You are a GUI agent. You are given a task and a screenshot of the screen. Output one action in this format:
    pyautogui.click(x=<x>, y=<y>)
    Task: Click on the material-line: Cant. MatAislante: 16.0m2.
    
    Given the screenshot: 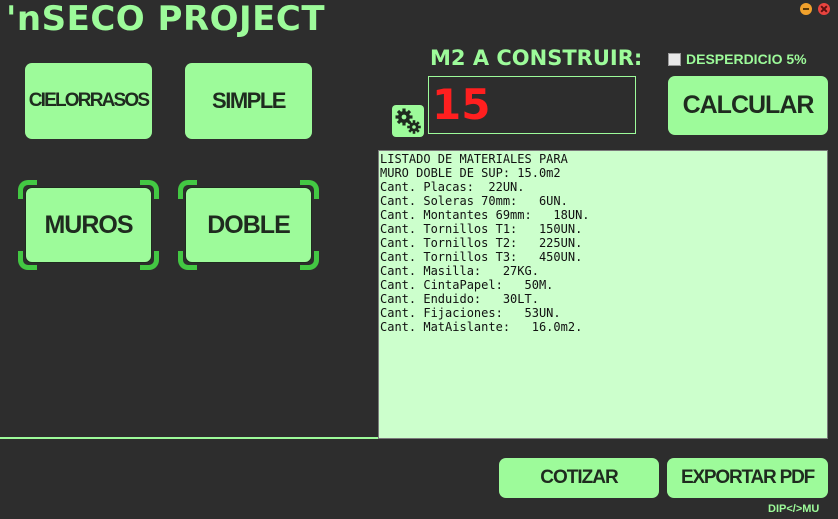 What is the action you would take?
    pyautogui.click(x=481, y=327)
    